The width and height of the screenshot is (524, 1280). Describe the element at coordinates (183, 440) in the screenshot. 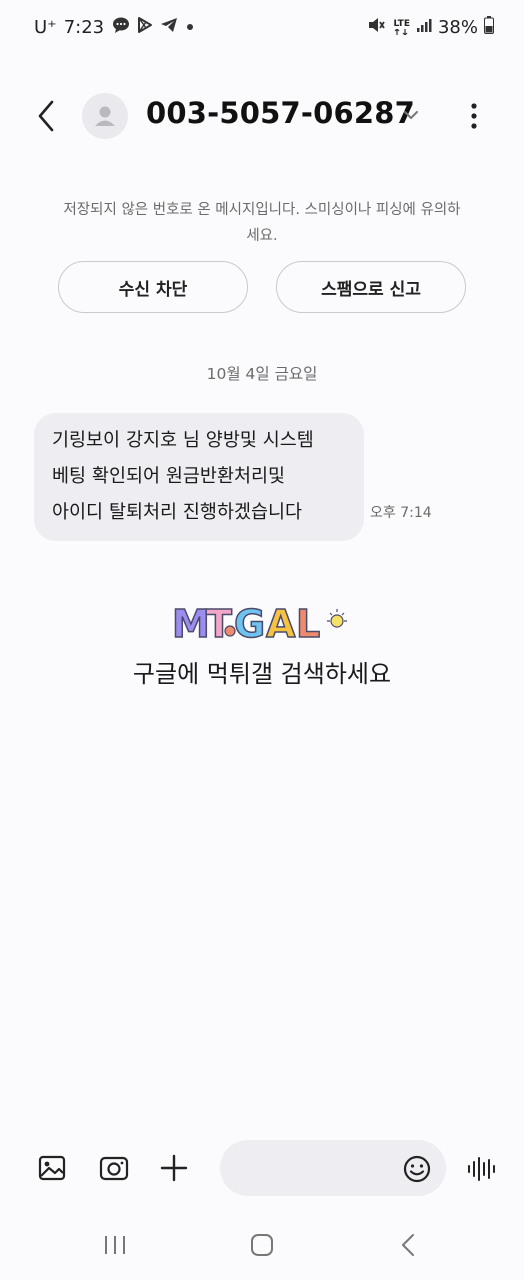

I see `message-line: 기링보이 강지호 님 양방및 시스템` at that location.